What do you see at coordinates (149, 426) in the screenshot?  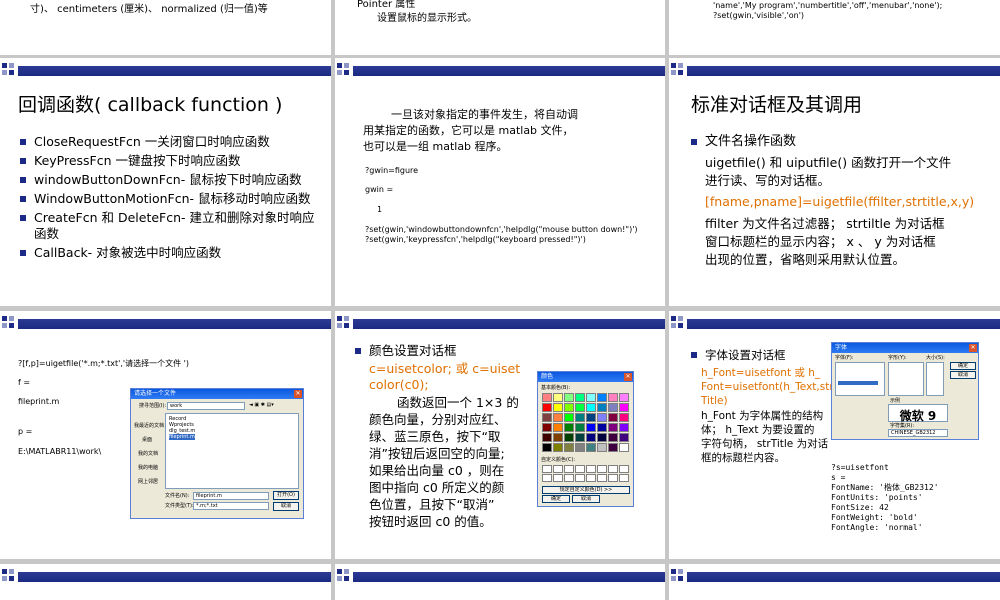 I see `places-item: 我最近的文档` at bounding box center [149, 426].